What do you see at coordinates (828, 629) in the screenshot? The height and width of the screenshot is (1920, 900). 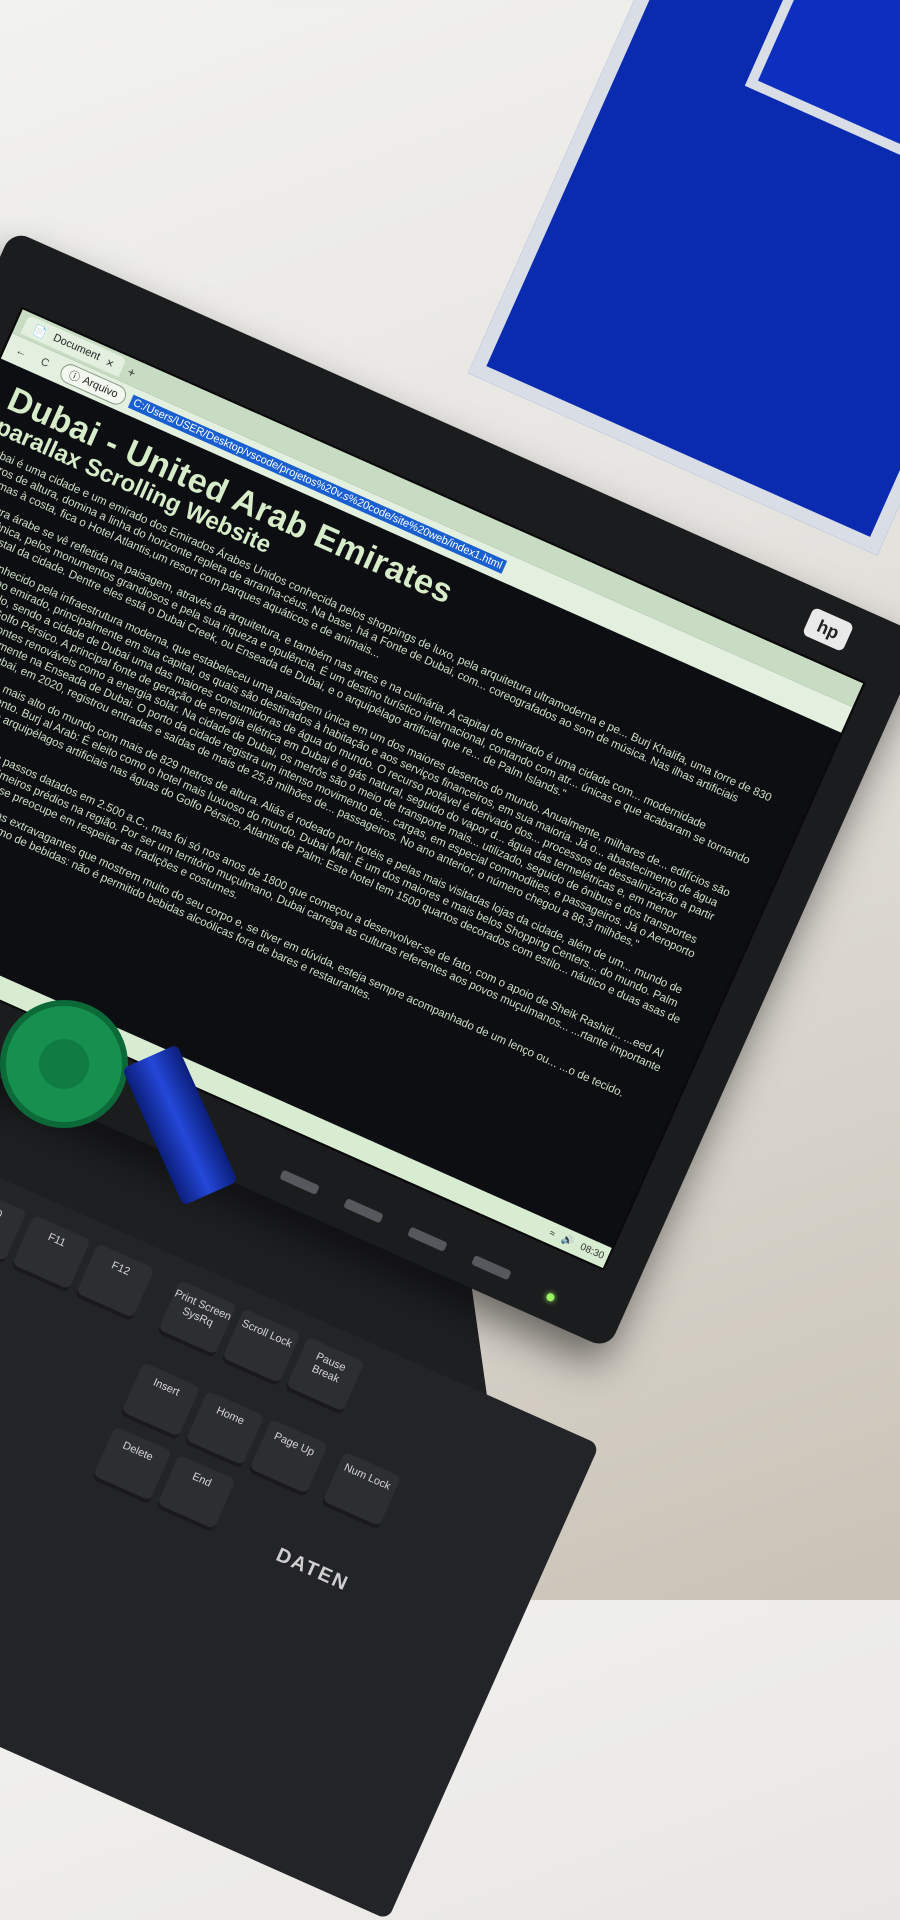 I see `hp-logo-icon: hp` at bounding box center [828, 629].